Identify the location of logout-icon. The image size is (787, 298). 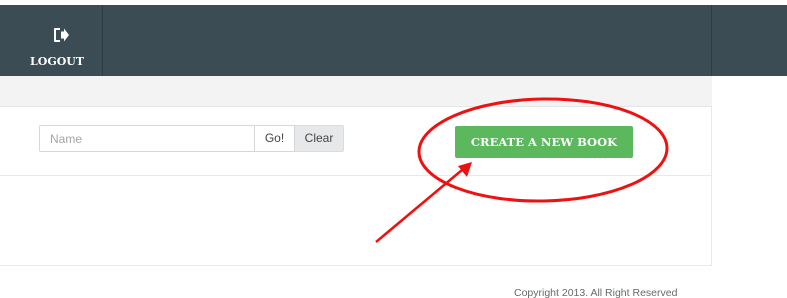
(61, 35).